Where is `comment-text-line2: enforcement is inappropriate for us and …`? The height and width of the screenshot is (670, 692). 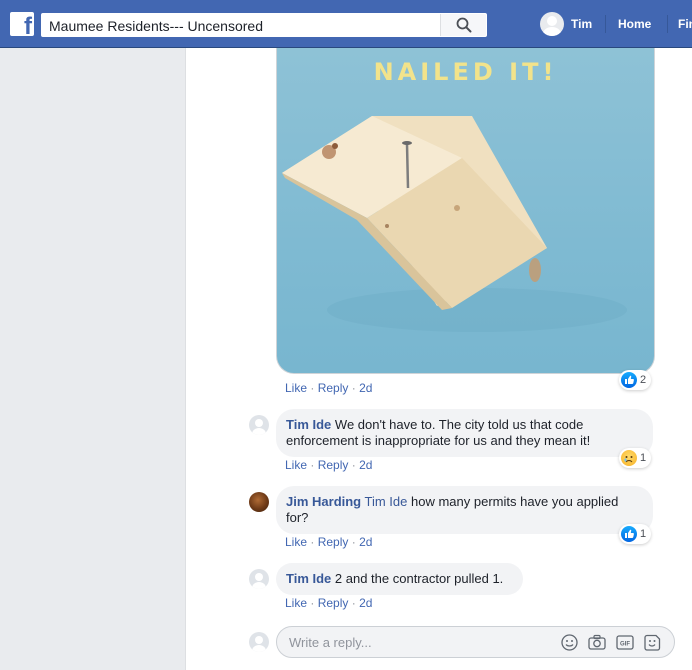
comment-text-line2: enforcement is inappropriate for us and … is located at coordinates (438, 440).